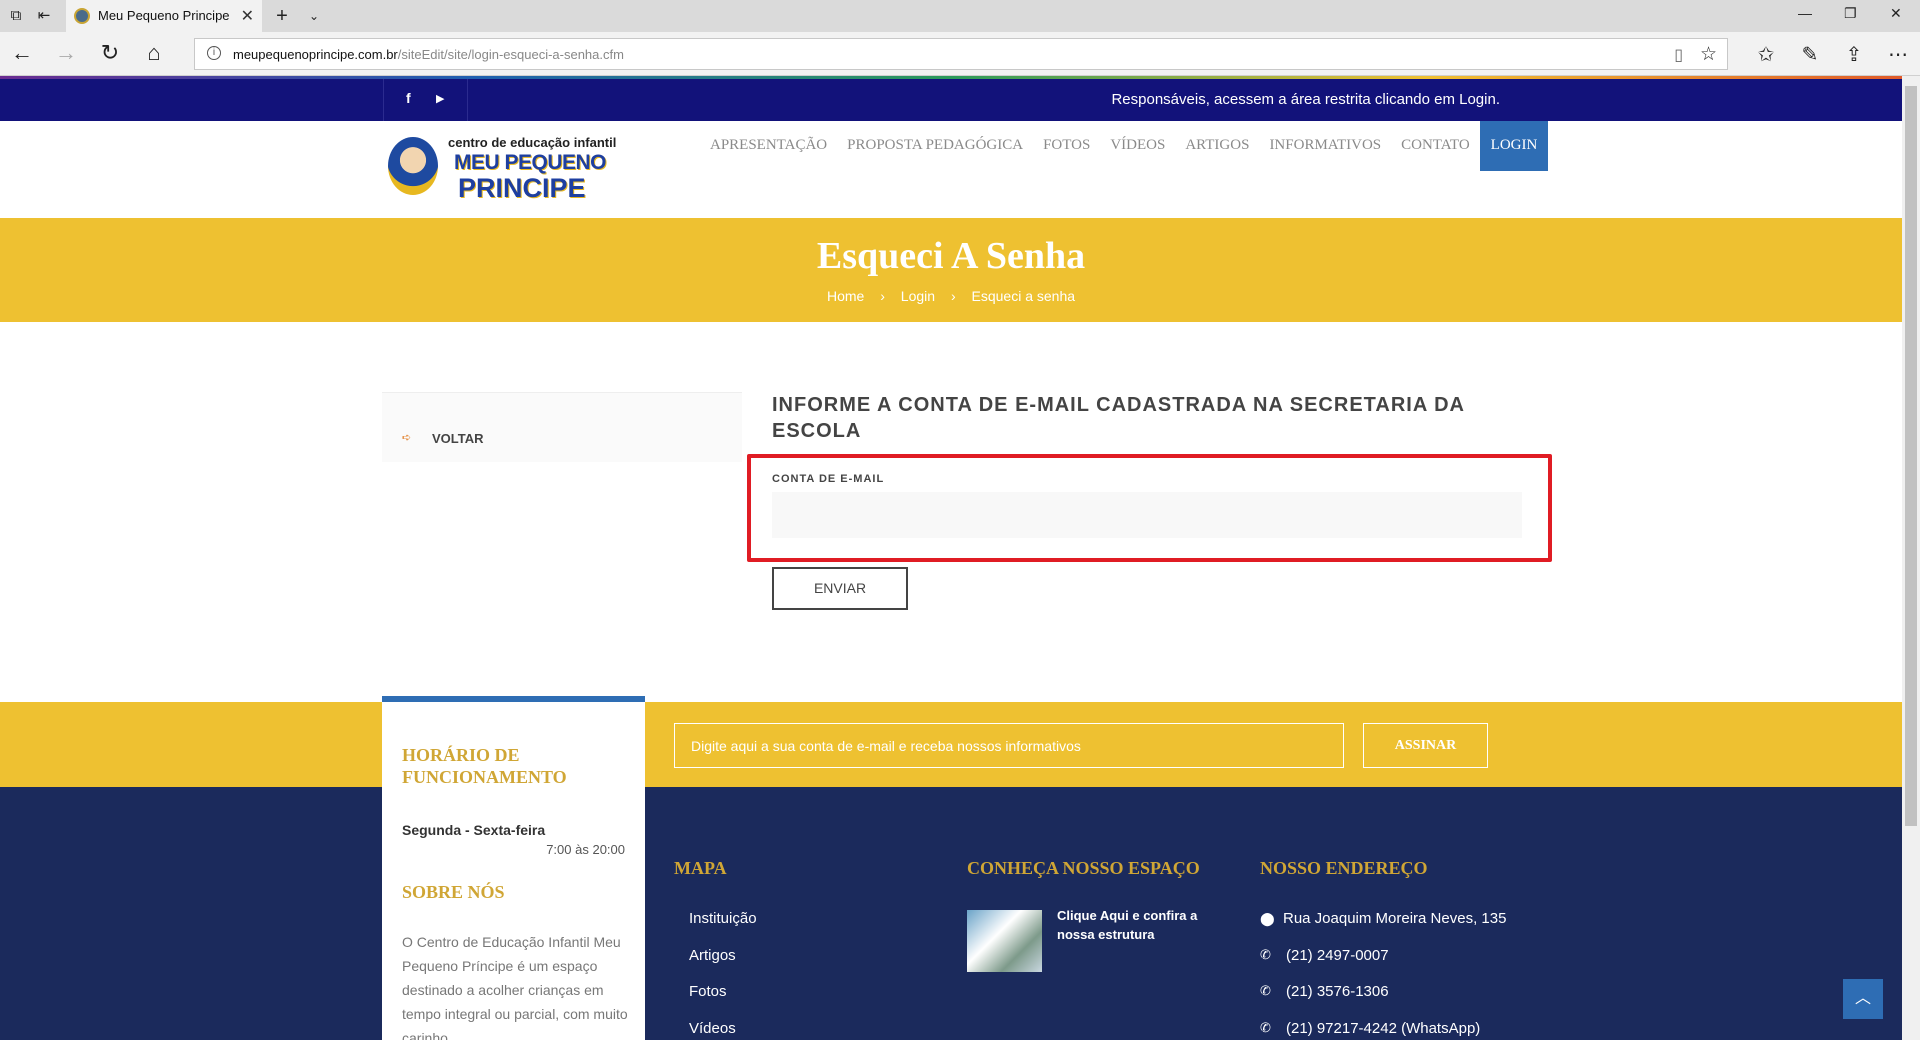 The height and width of the screenshot is (1040, 1920). I want to click on back-to-top-button: ︿, so click(1863, 999).